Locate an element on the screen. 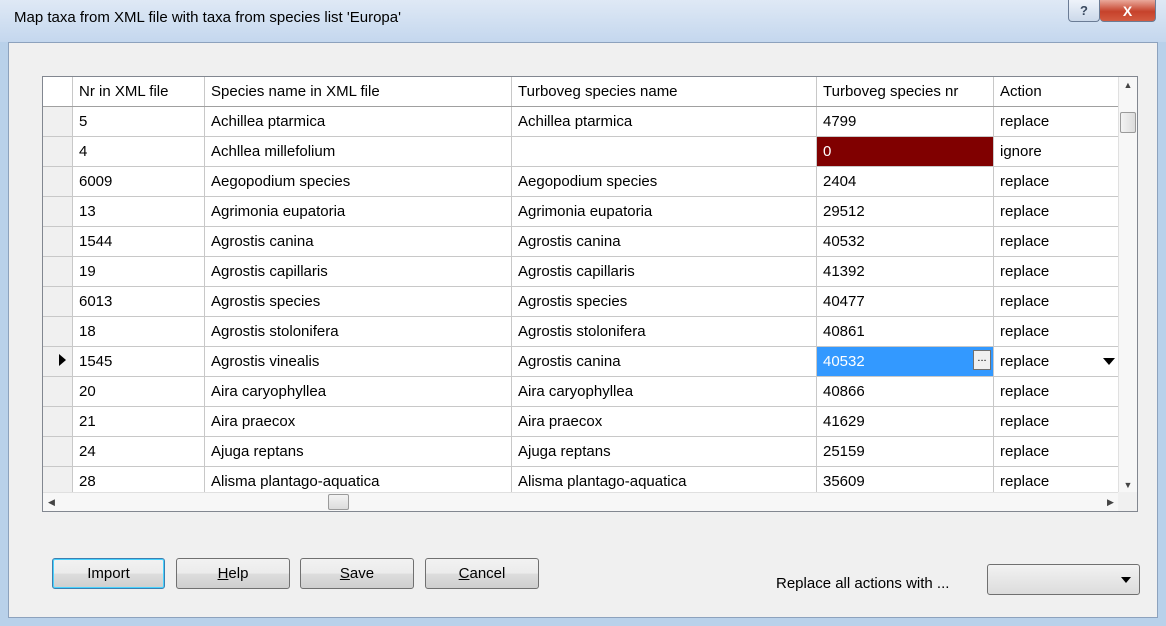 The height and width of the screenshot is (626, 1166). cell-xml-name: Agrostis species is located at coordinates (358, 301).